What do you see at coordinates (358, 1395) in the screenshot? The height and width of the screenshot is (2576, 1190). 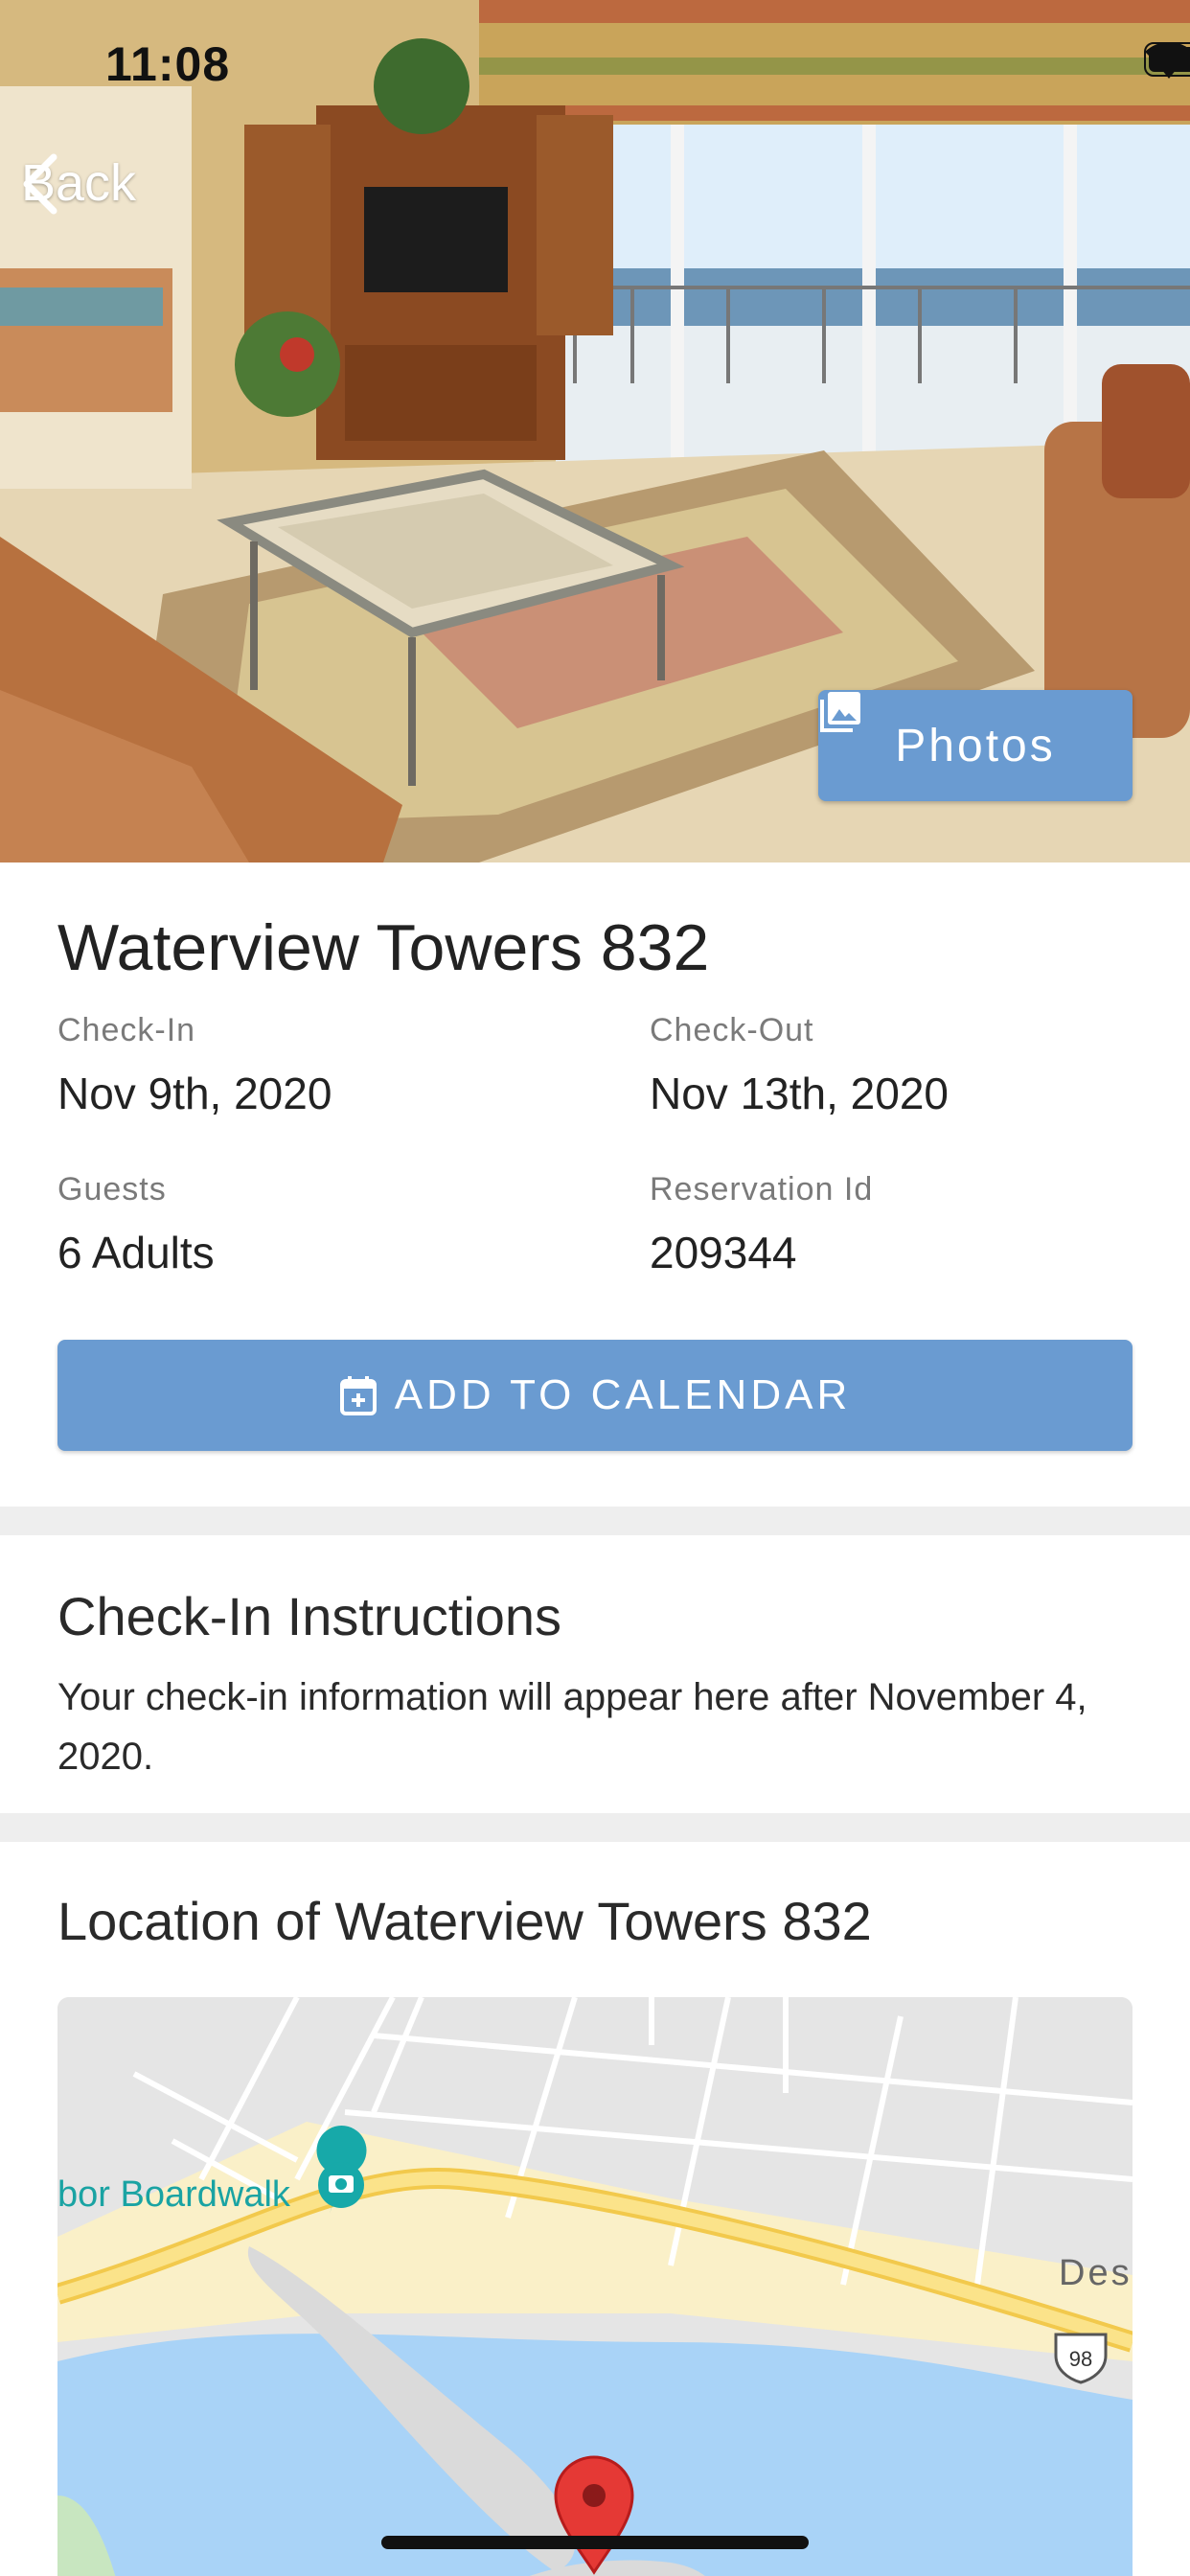 I see `calendar-add-icon` at bounding box center [358, 1395].